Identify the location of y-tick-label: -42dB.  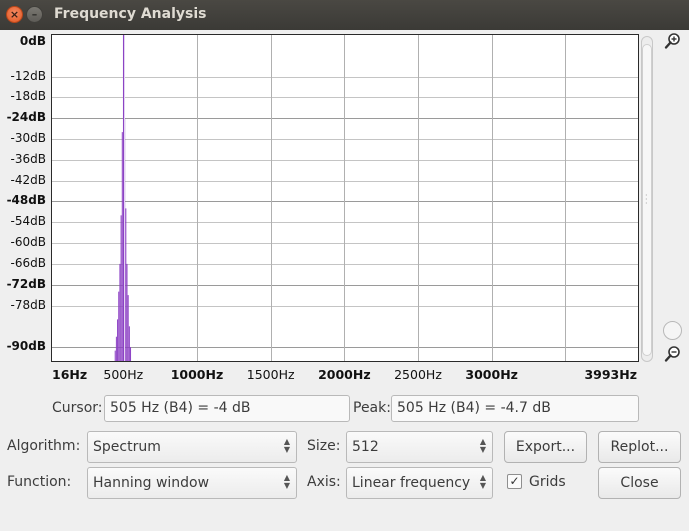
(28, 179).